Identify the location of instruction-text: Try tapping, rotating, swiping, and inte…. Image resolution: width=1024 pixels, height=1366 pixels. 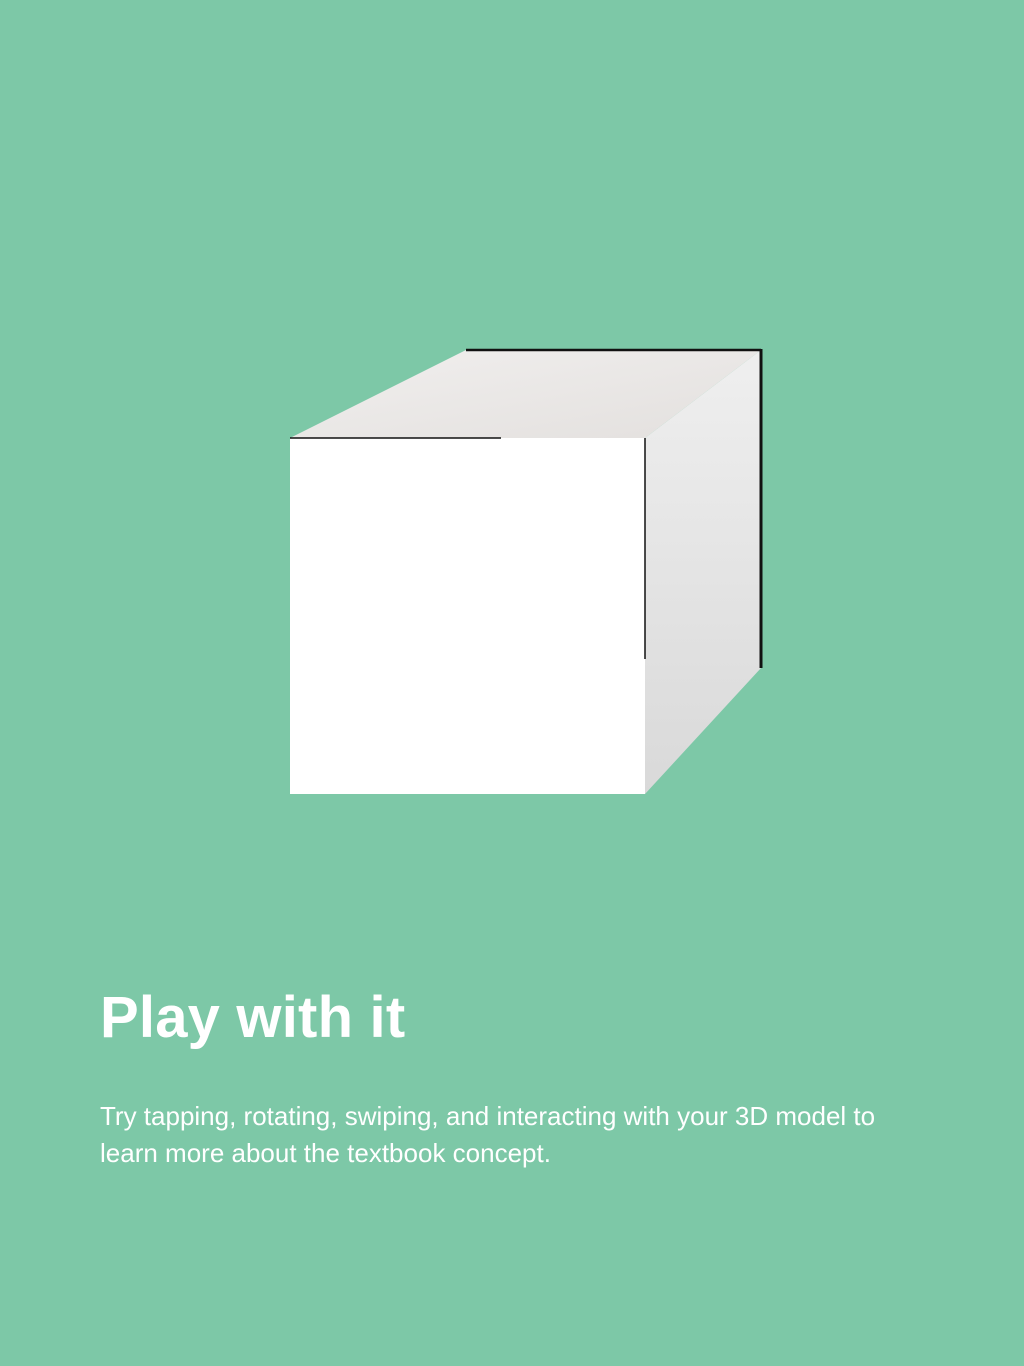
(488, 1134).